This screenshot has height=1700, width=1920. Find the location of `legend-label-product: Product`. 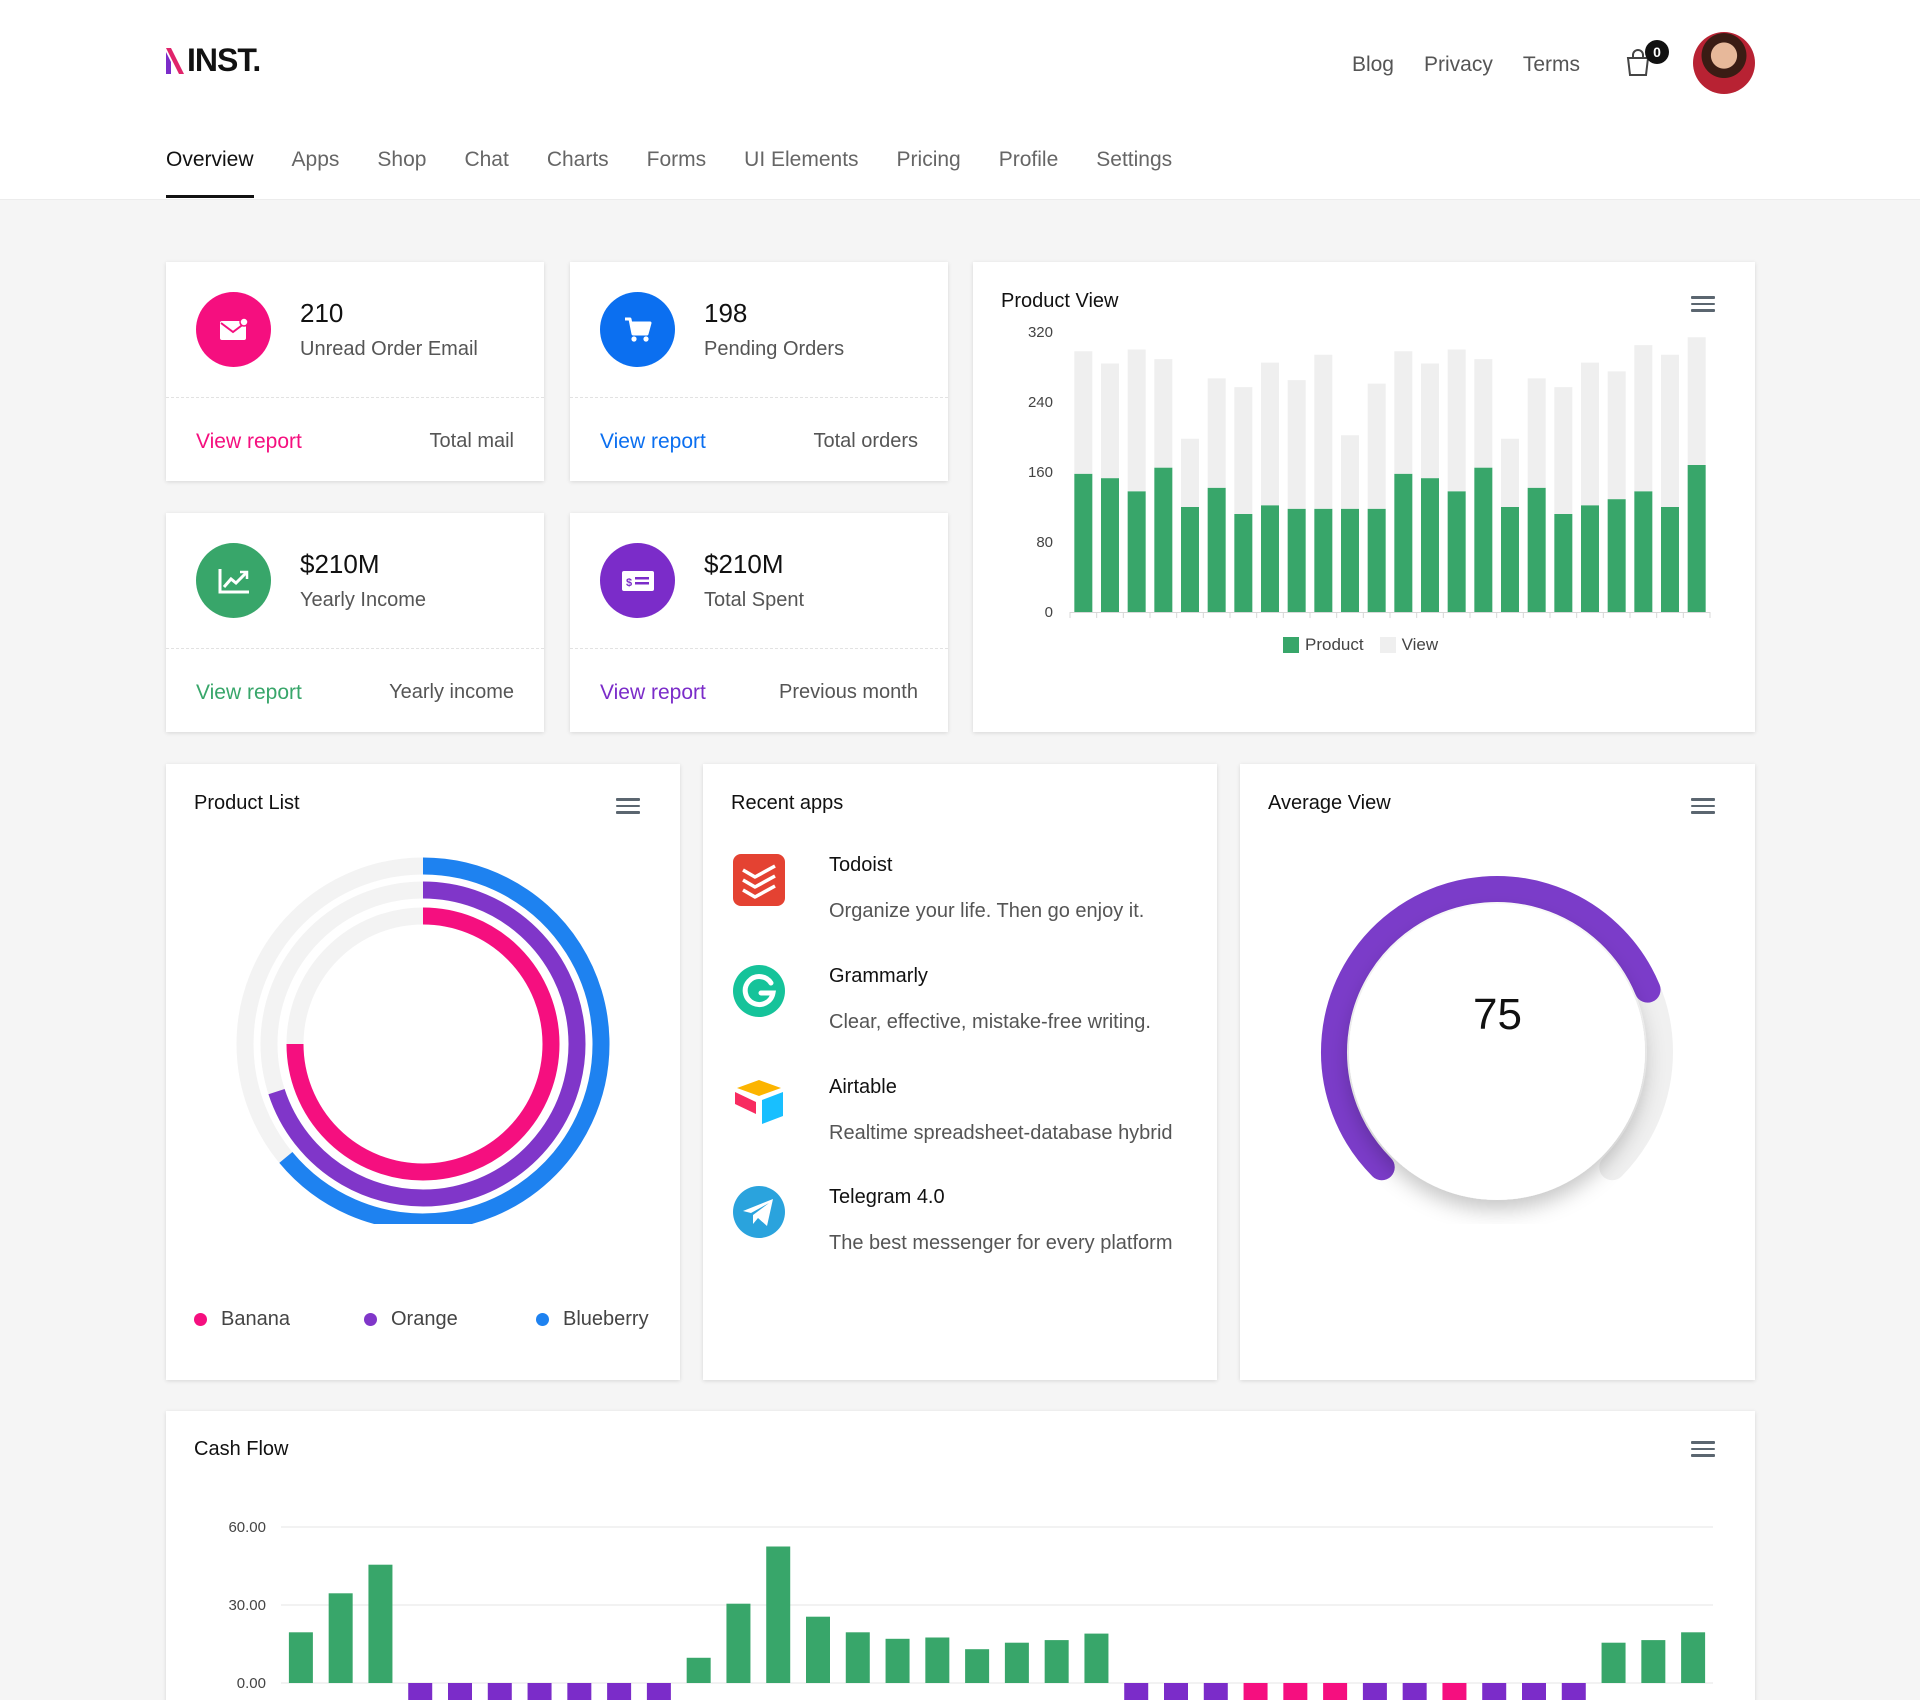

legend-label-product: Product is located at coordinates (1334, 645).